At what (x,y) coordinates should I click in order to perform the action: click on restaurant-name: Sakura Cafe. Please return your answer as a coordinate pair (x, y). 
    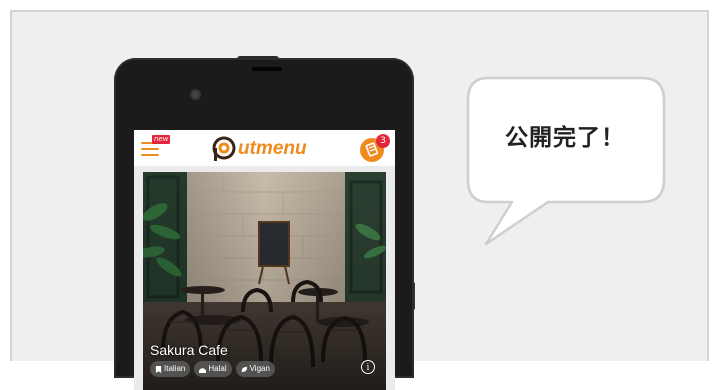
    Looking at the image, I should click on (189, 350).